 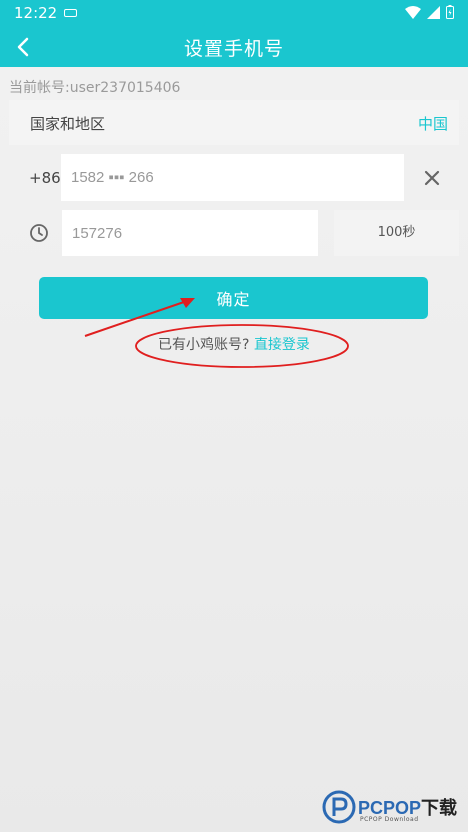 I want to click on signal-icon, so click(x=433, y=12).